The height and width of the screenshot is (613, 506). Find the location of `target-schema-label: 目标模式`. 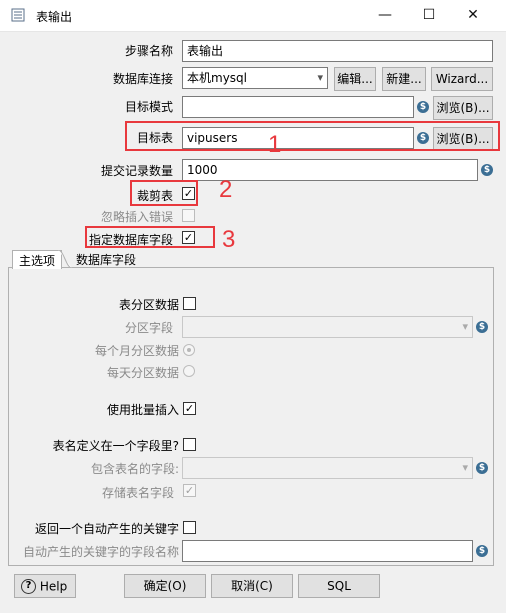

target-schema-label: 目标模式 is located at coordinates (148, 107).